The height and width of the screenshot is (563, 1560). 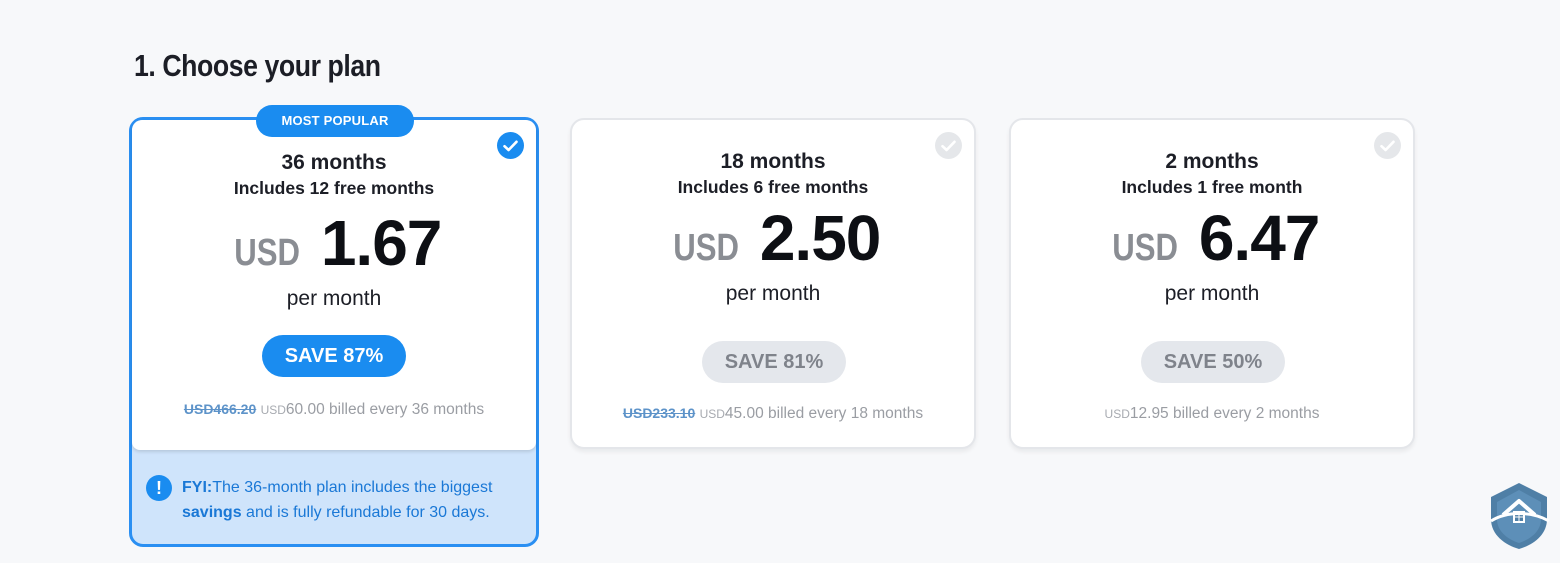 I want to click on price-amount: 2.50, so click(x=820, y=238).